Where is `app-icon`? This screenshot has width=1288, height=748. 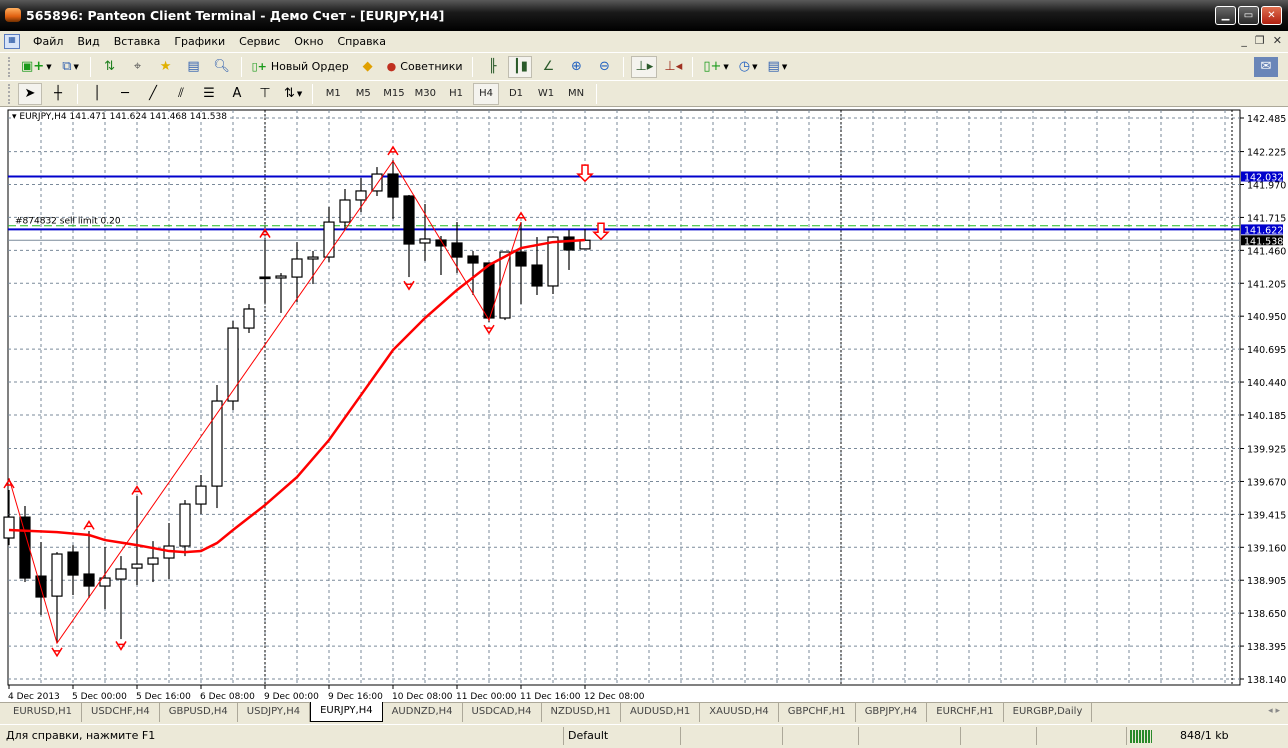 app-icon is located at coordinates (13, 15).